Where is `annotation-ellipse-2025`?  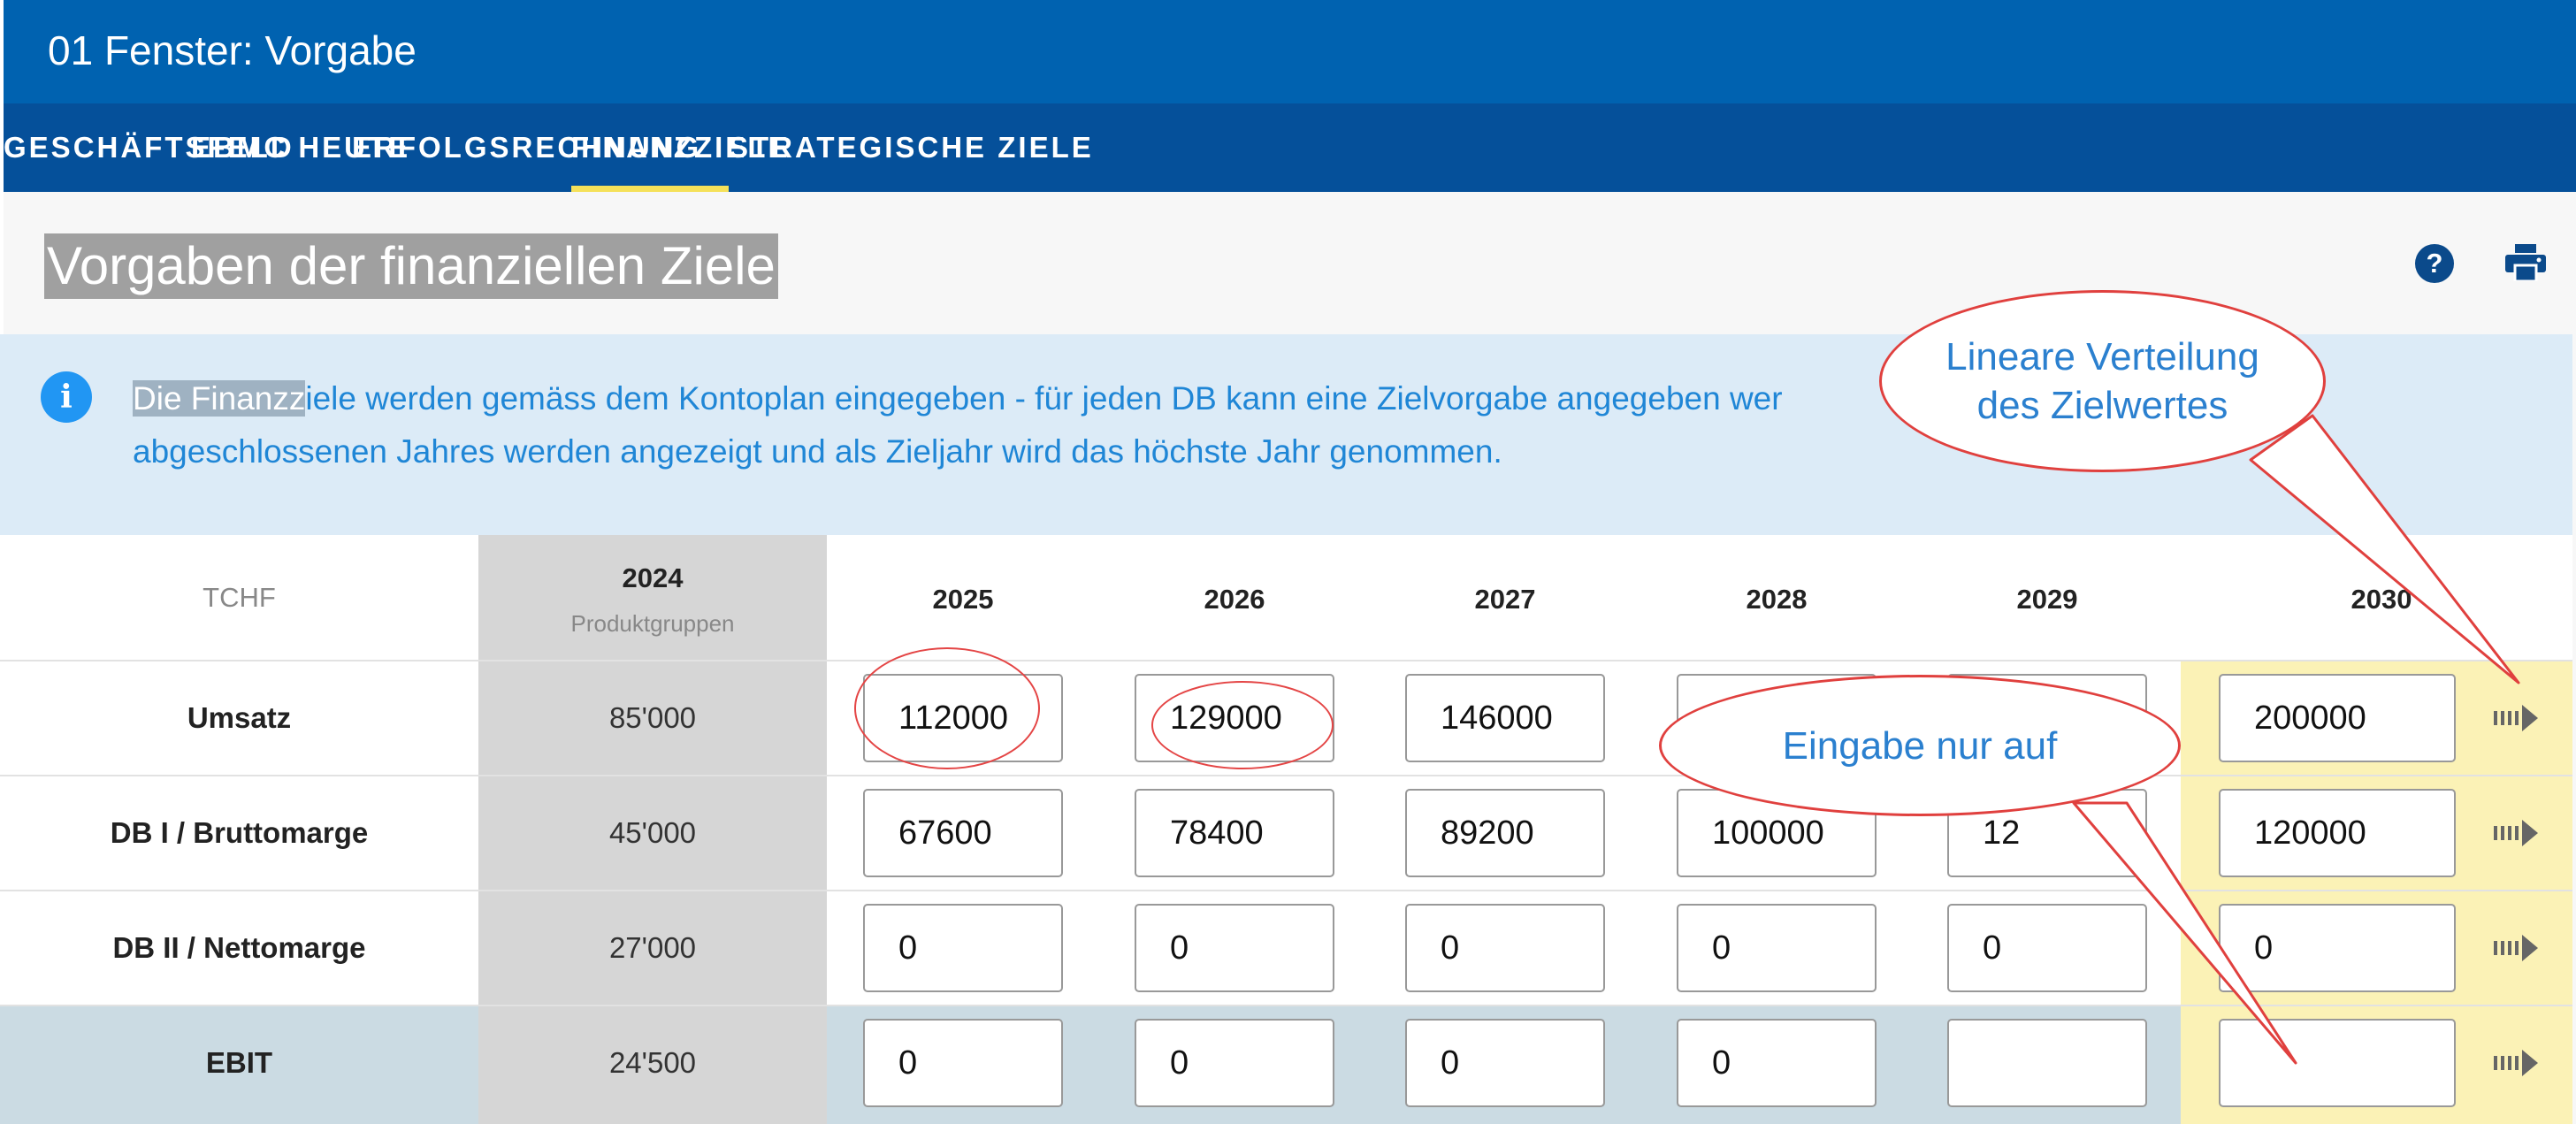
annotation-ellipse-2025 is located at coordinates (947, 708).